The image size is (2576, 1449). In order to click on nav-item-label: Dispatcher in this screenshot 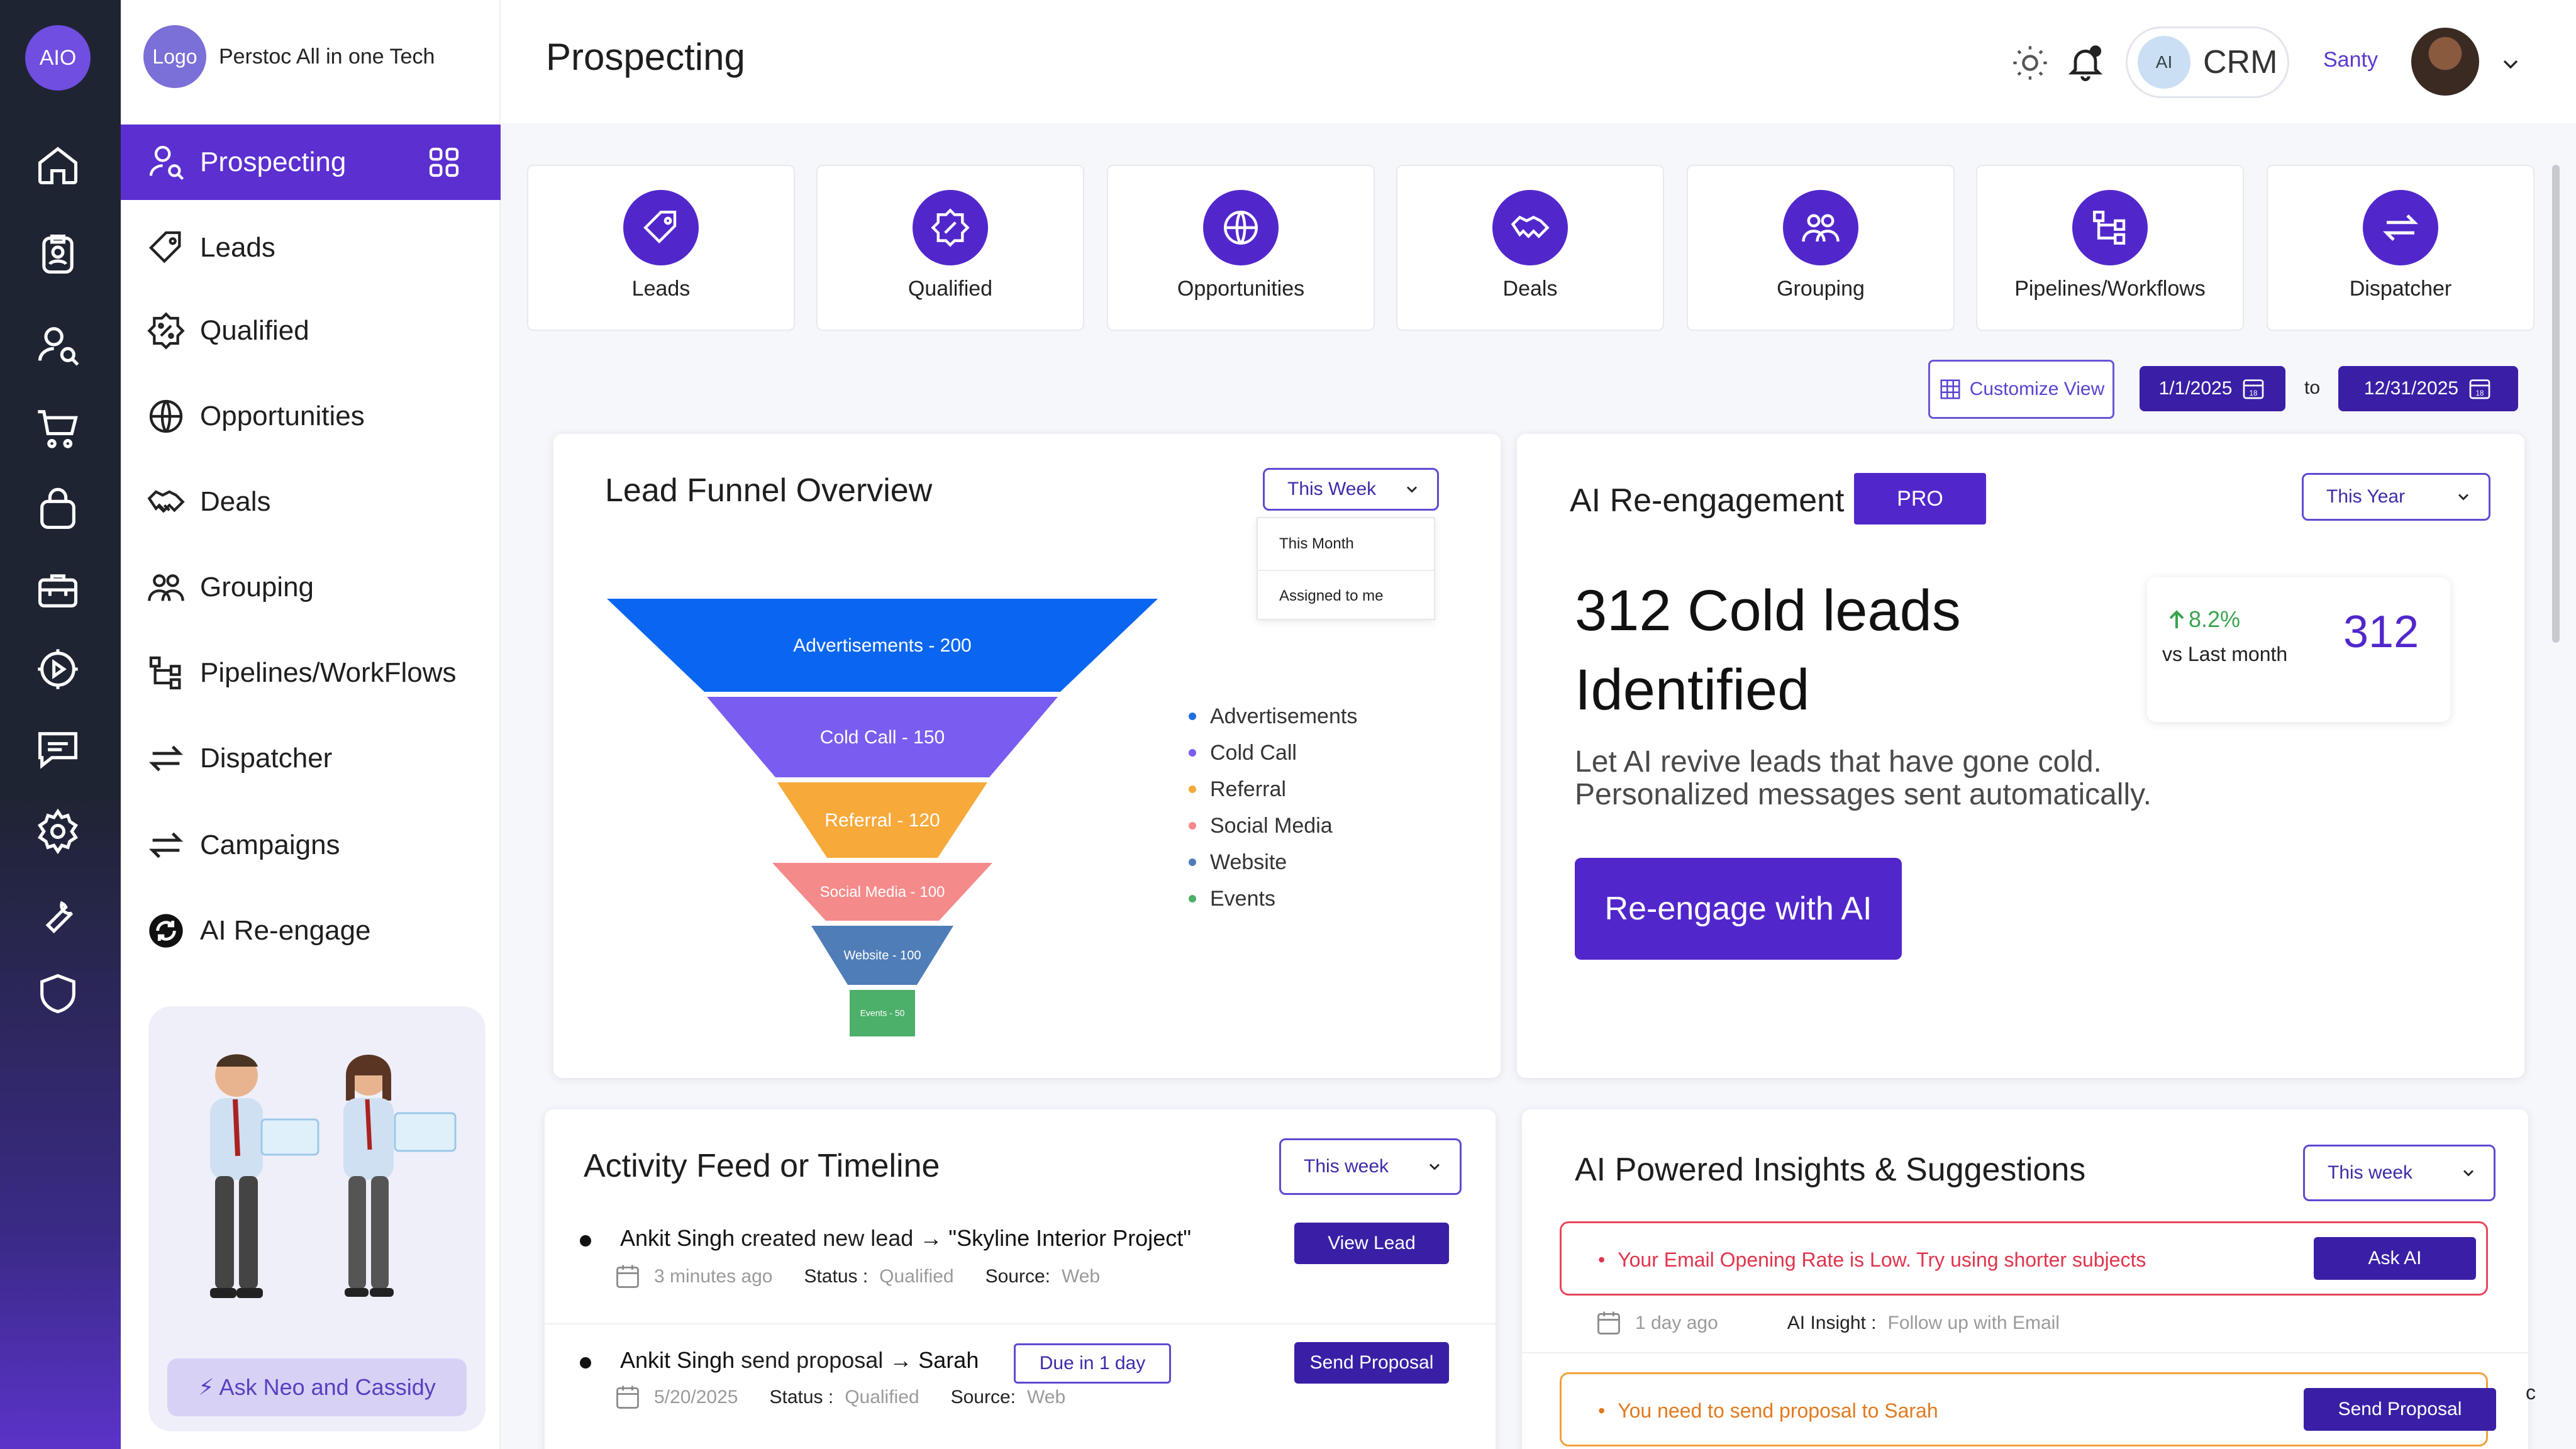, I will do `click(266, 758)`.